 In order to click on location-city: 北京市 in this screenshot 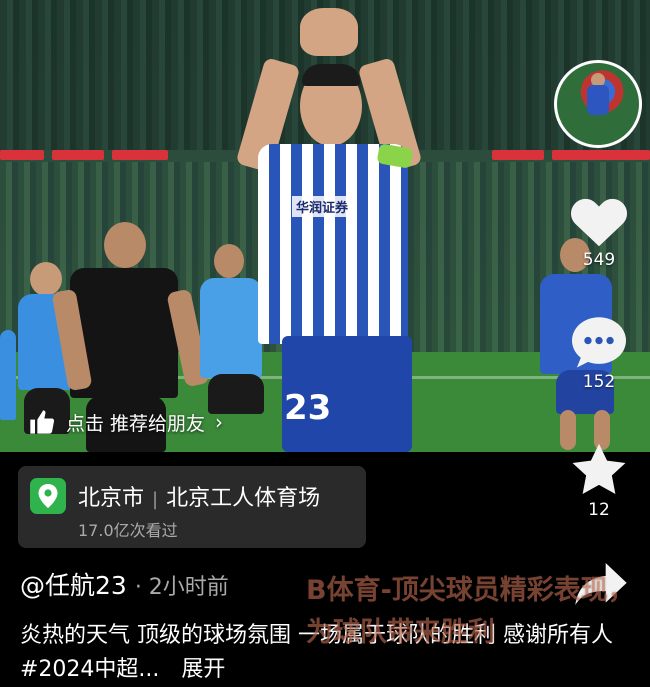, I will do `click(111, 498)`.